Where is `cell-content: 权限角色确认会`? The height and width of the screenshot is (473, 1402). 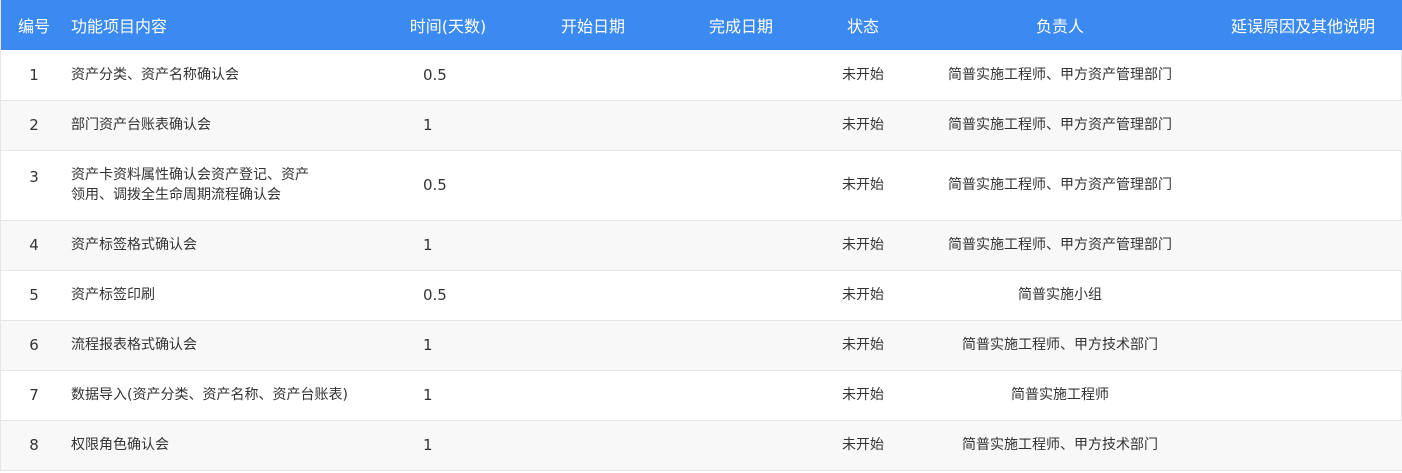 cell-content: 权限角色确认会 is located at coordinates (225, 445).